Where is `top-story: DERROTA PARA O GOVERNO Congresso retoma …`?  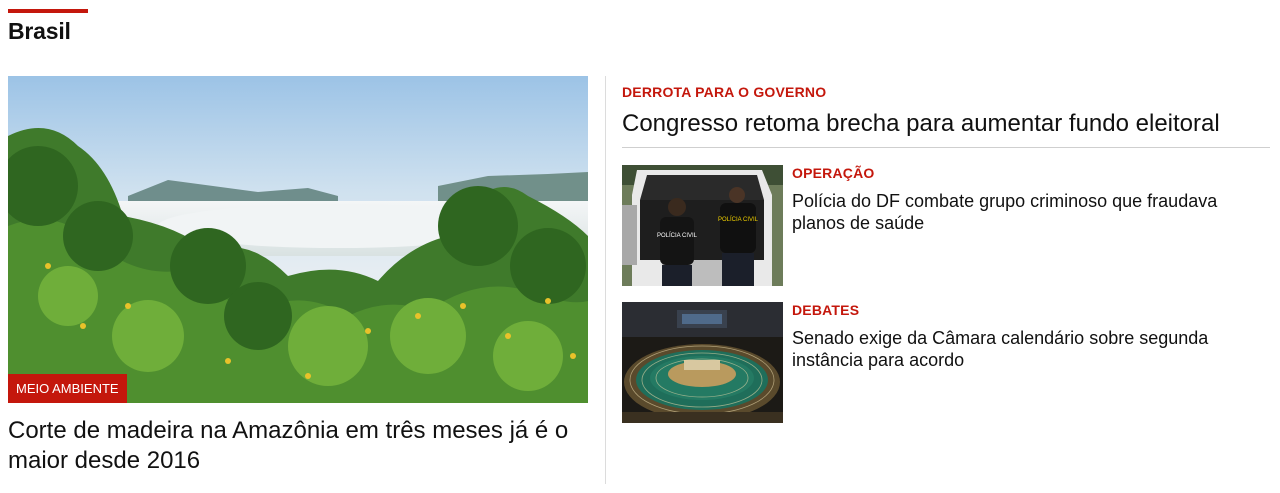
top-story: DERROTA PARA O GOVERNO Congresso retoma … is located at coordinates (946, 111).